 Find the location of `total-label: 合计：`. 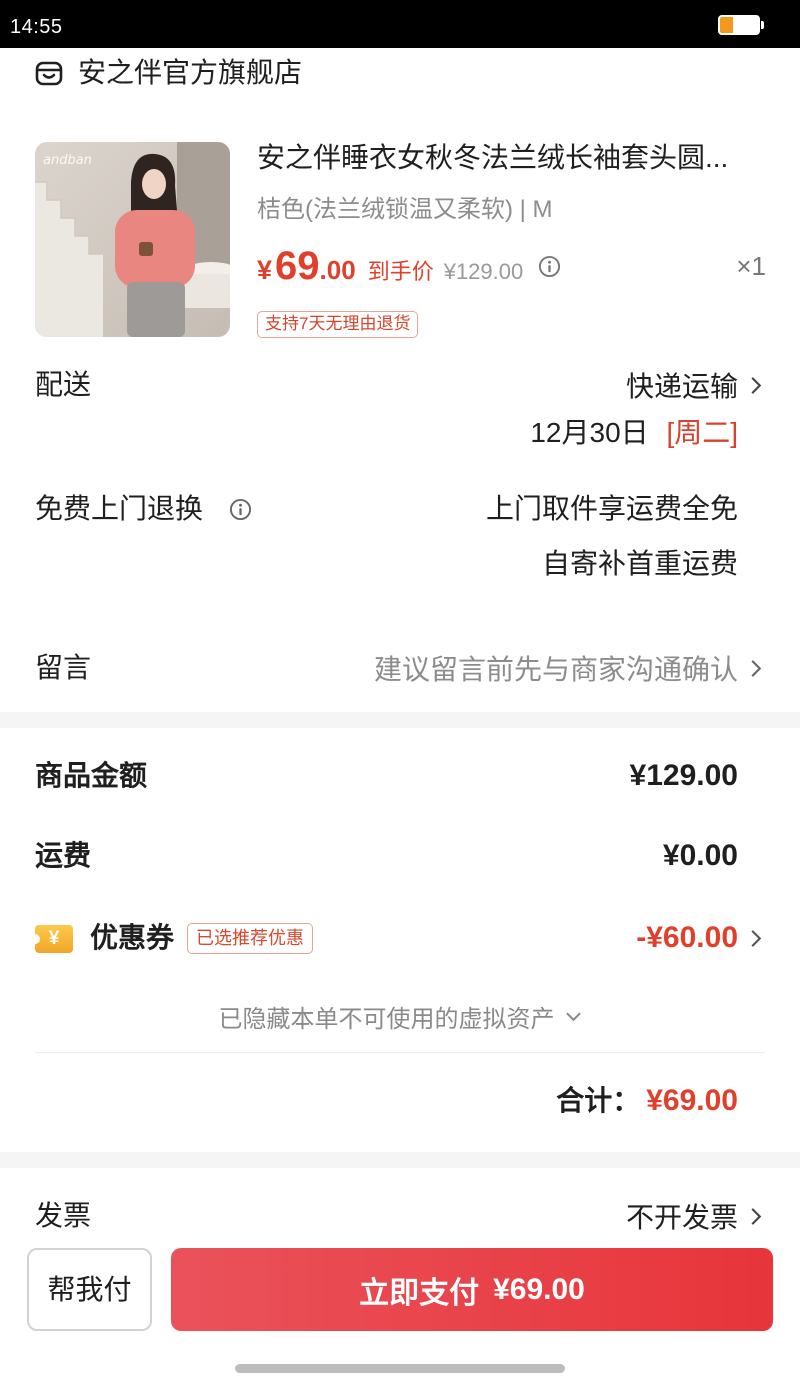

total-label: 合计： is located at coordinates (598, 1100).